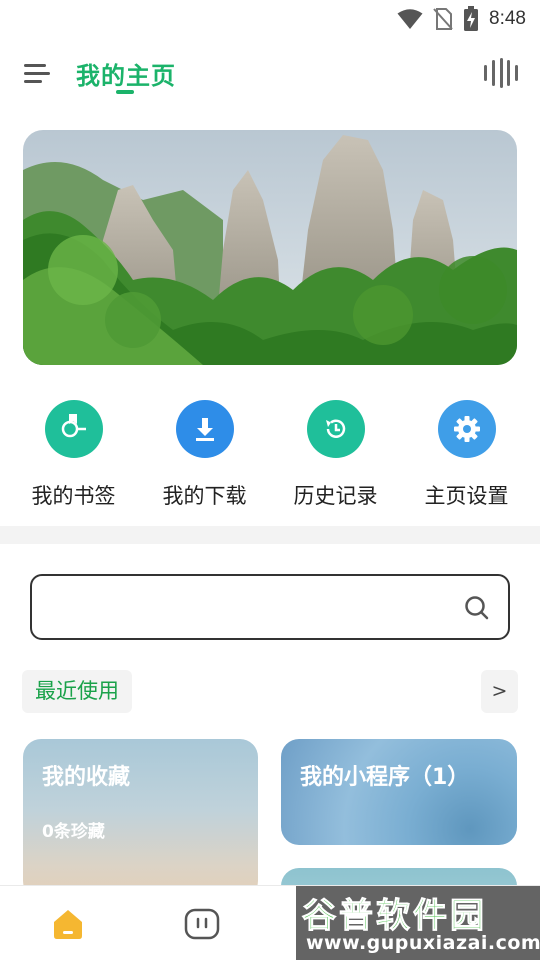 The height and width of the screenshot is (960, 540). Describe the element at coordinates (202, 924) in the screenshot. I see `chat-icon` at that location.